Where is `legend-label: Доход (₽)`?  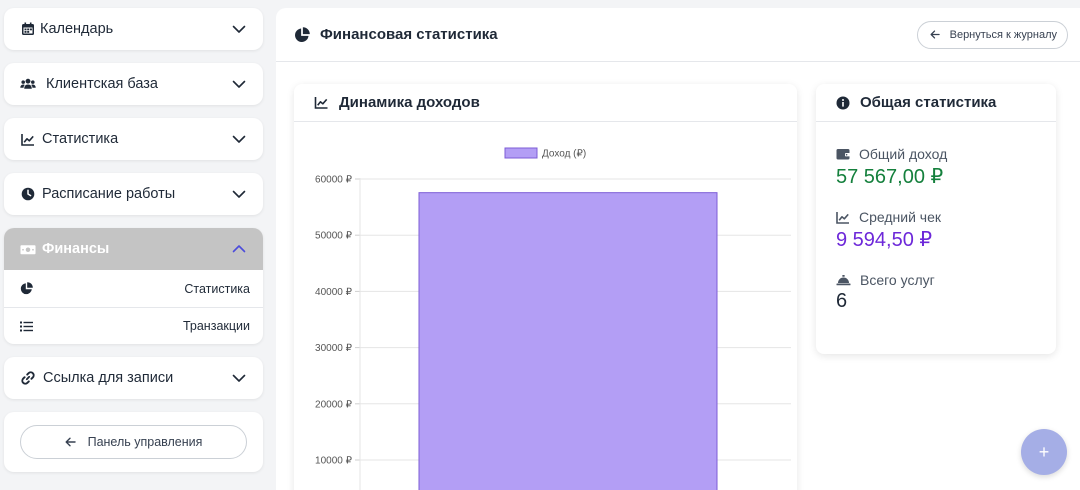 legend-label: Доход (₽) is located at coordinates (564, 154).